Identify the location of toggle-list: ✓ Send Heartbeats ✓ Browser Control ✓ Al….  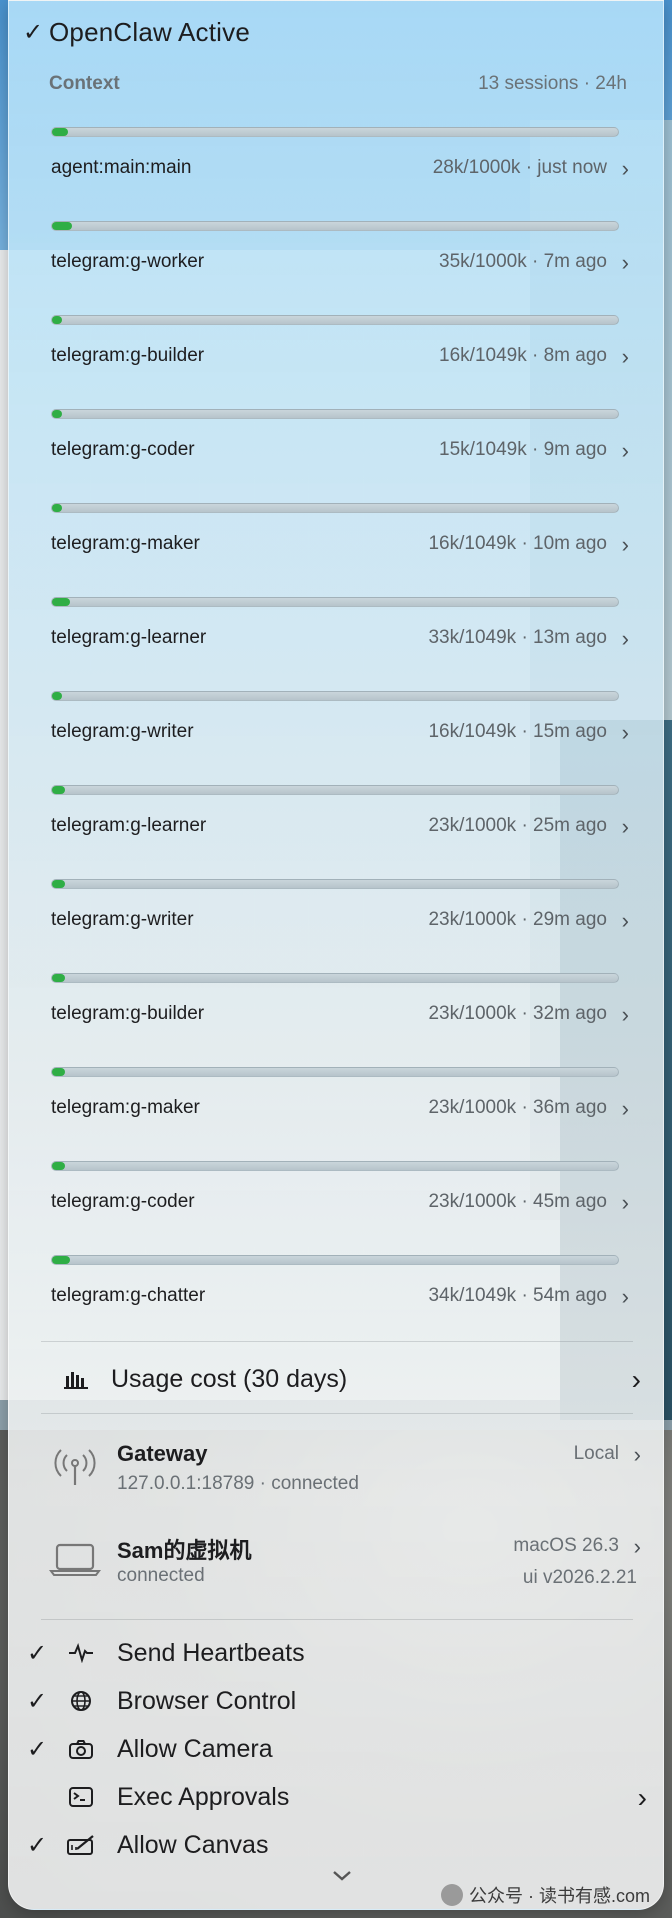
(337, 1749).